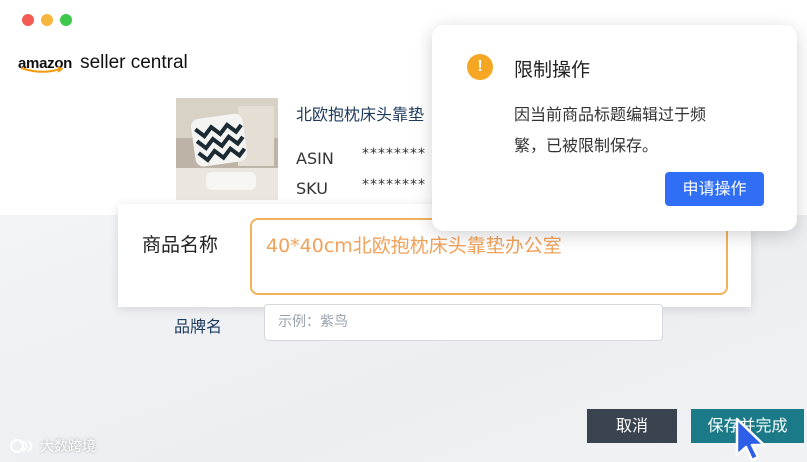  Describe the element at coordinates (312, 188) in the screenshot. I see `sku-label: SKU` at that location.